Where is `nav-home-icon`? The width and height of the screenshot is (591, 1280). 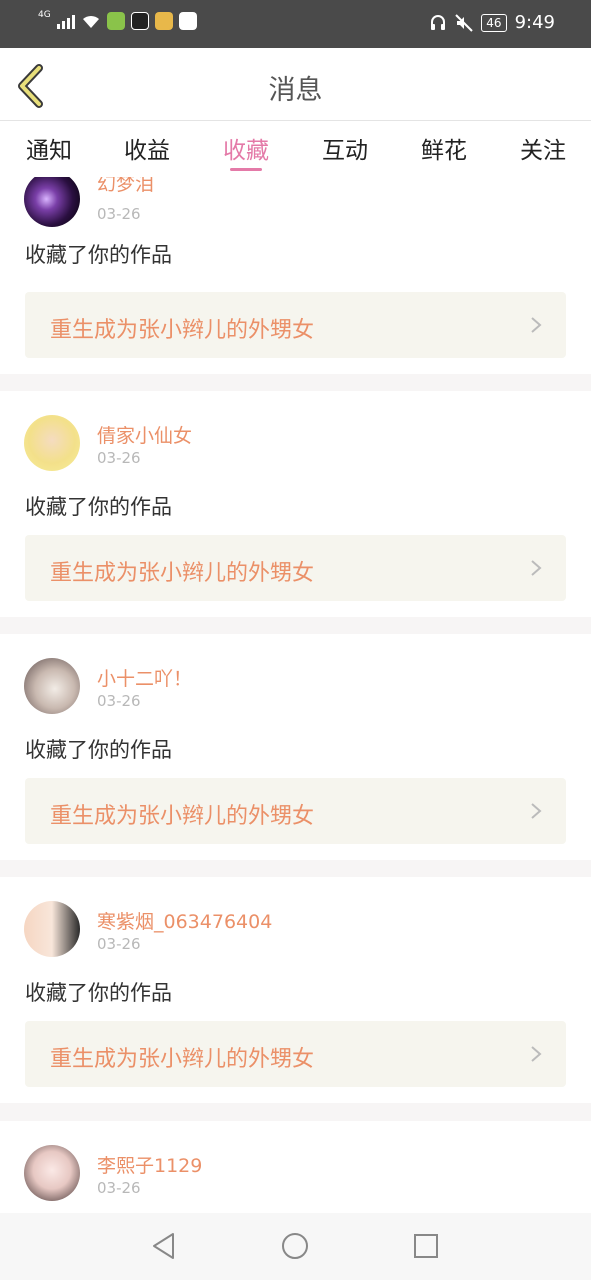 nav-home-icon is located at coordinates (295, 1246).